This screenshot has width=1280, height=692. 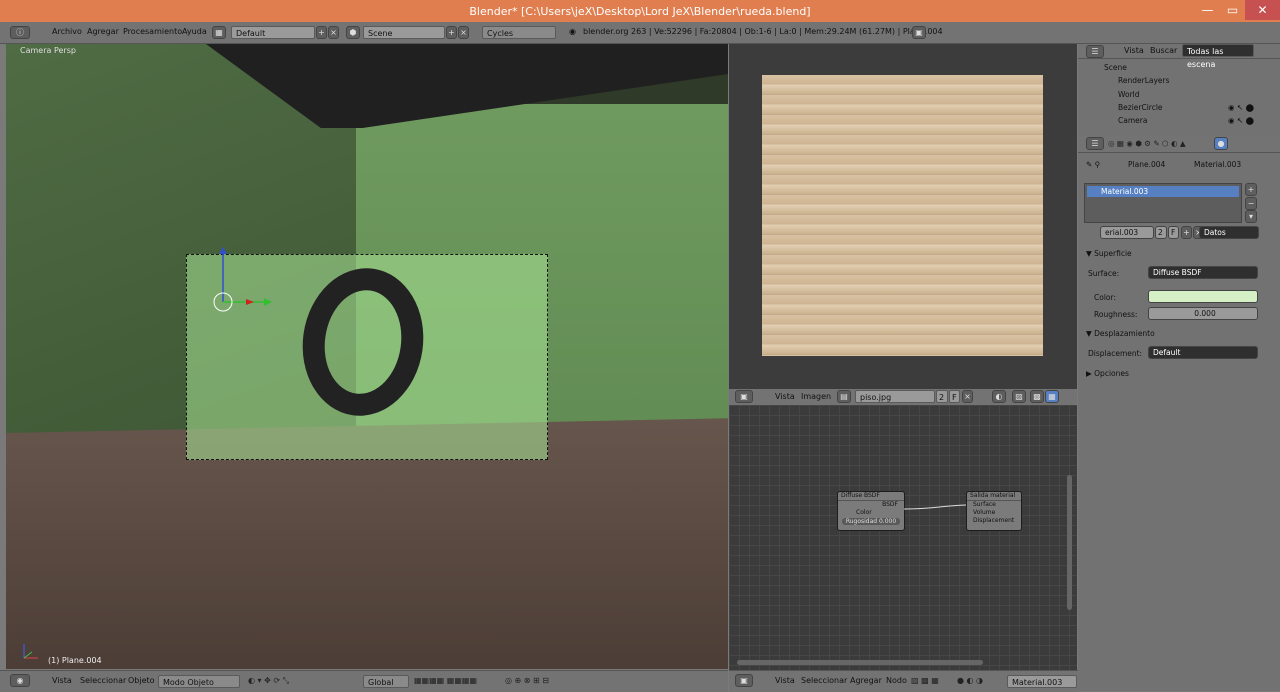 What do you see at coordinates (1115, 67) in the screenshot?
I see `outliner-item-scene: Scene` at bounding box center [1115, 67].